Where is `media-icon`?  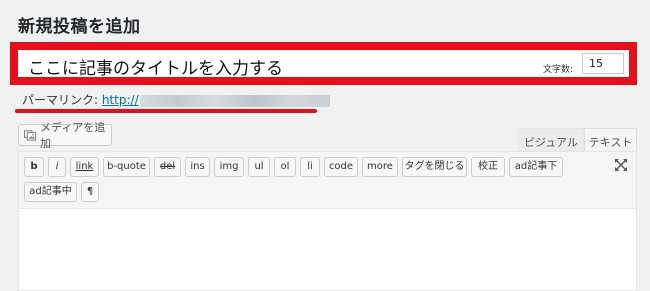 media-icon is located at coordinates (30, 135).